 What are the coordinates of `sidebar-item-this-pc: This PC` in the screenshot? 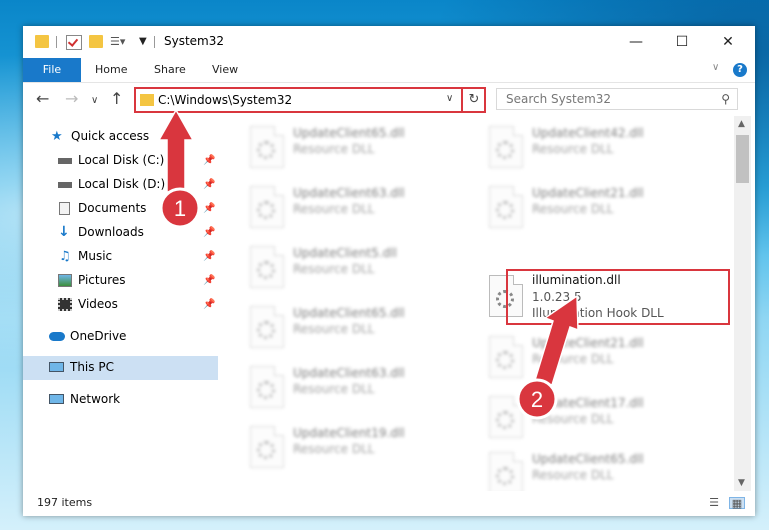 It's located at (120, 368).